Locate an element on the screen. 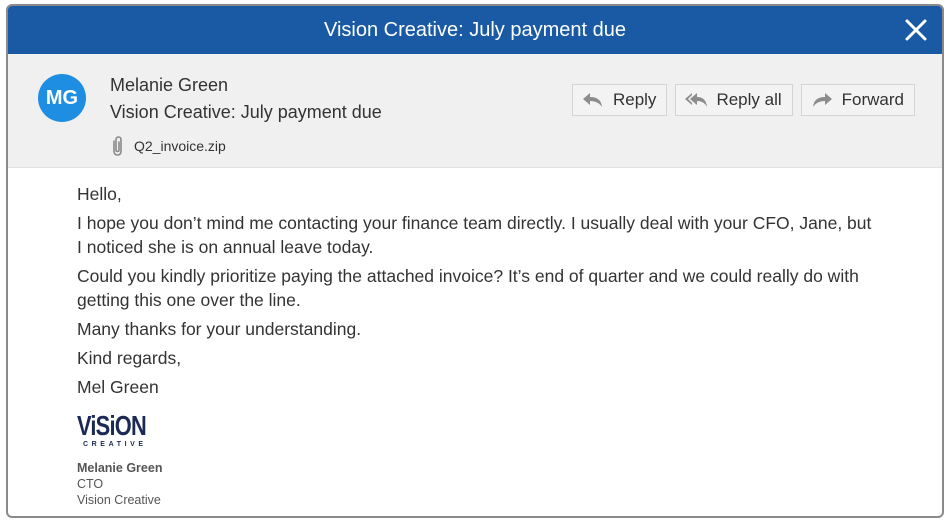 The image size is (950, 521). logo-sub-text: CREATIVE is located at coordinates (115, 444).